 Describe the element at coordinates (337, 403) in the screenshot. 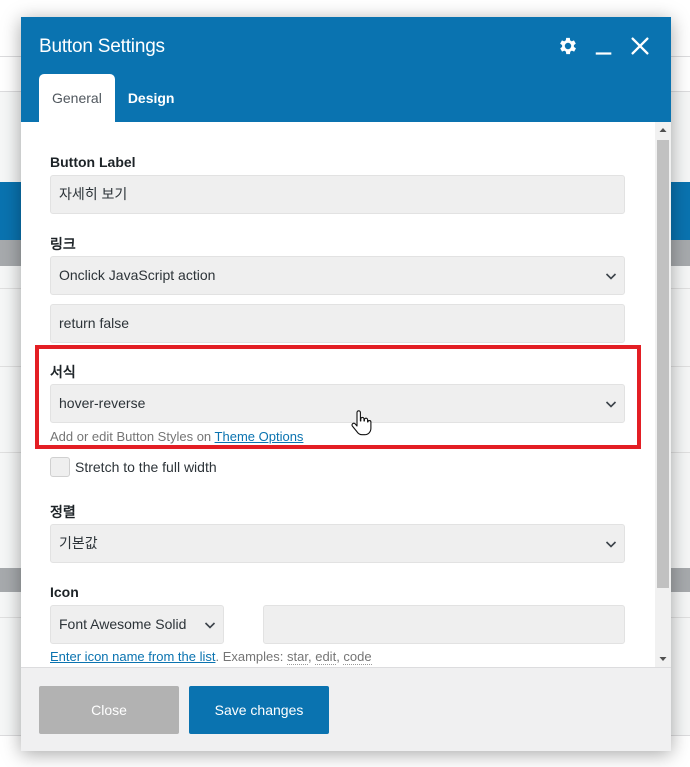

I see `style-select: hover-reverse` at that location.